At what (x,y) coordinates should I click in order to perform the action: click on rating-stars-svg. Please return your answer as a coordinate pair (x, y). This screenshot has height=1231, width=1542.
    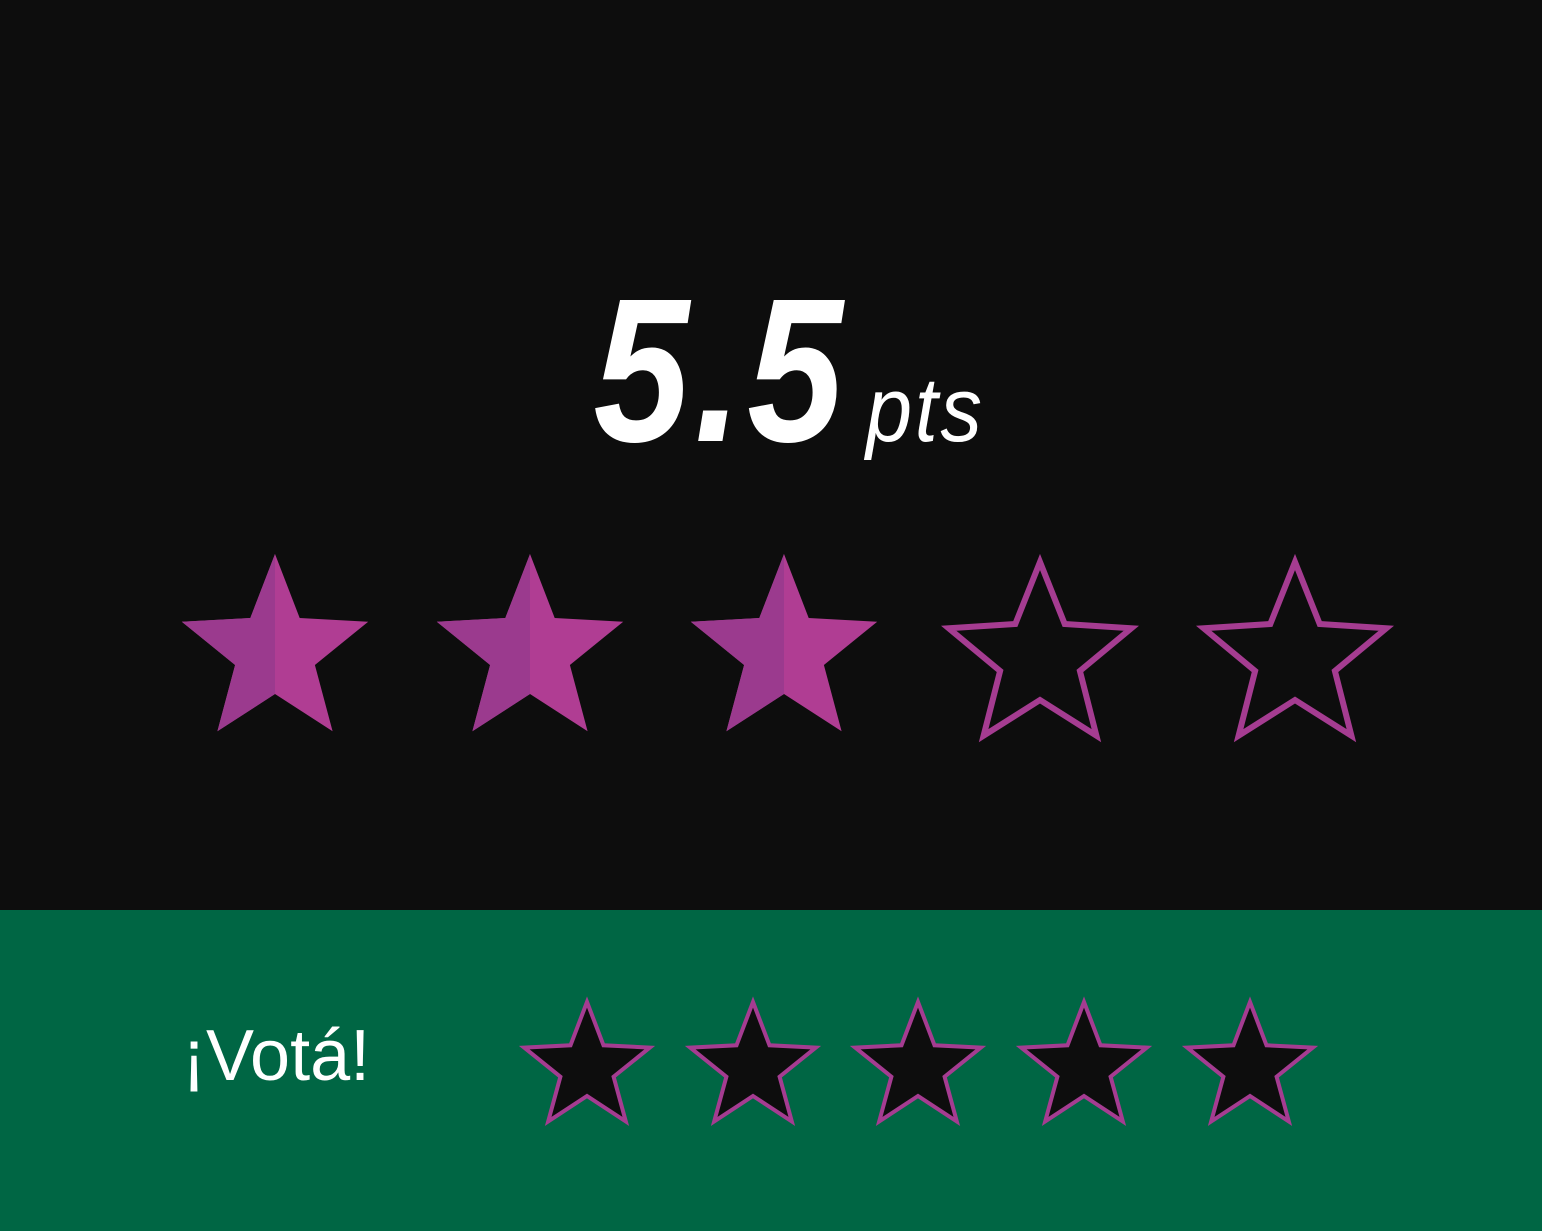
    Looking at the image, I should click on (788, 648).